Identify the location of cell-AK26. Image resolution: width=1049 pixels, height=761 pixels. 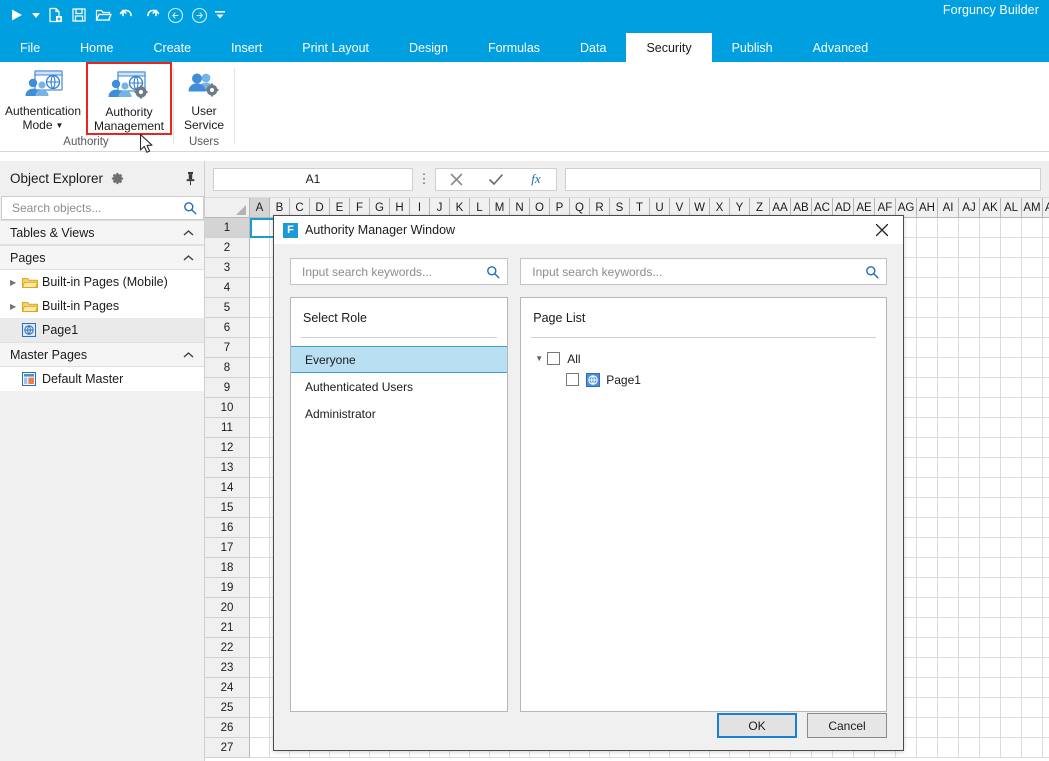
(990, 728).